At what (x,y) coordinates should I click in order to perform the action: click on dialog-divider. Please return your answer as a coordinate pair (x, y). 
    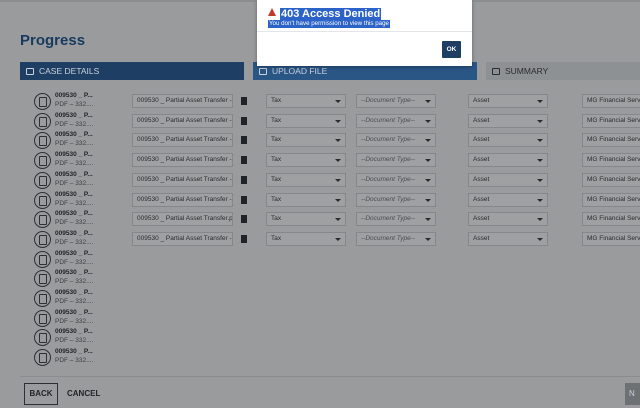
    Looking at the image, I should click on (364, 31).